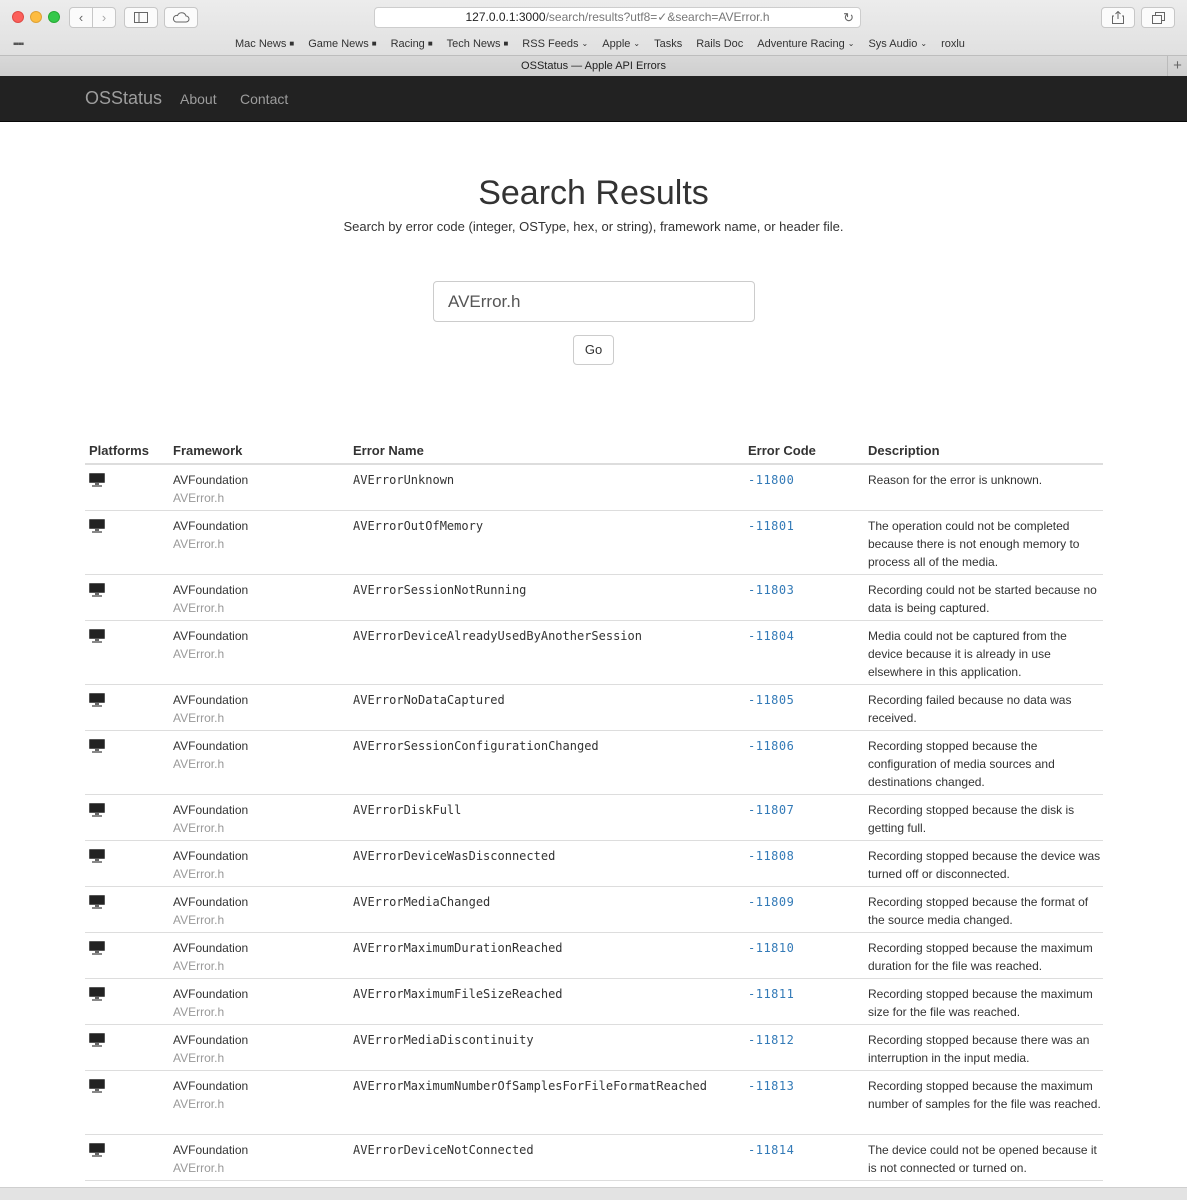 Image resolution: width=1187 pixels, height=1200 pixels. Describe the element at coordinates (771, 1040) in the screenshot. I see `error-code-link: -11812` at that location.